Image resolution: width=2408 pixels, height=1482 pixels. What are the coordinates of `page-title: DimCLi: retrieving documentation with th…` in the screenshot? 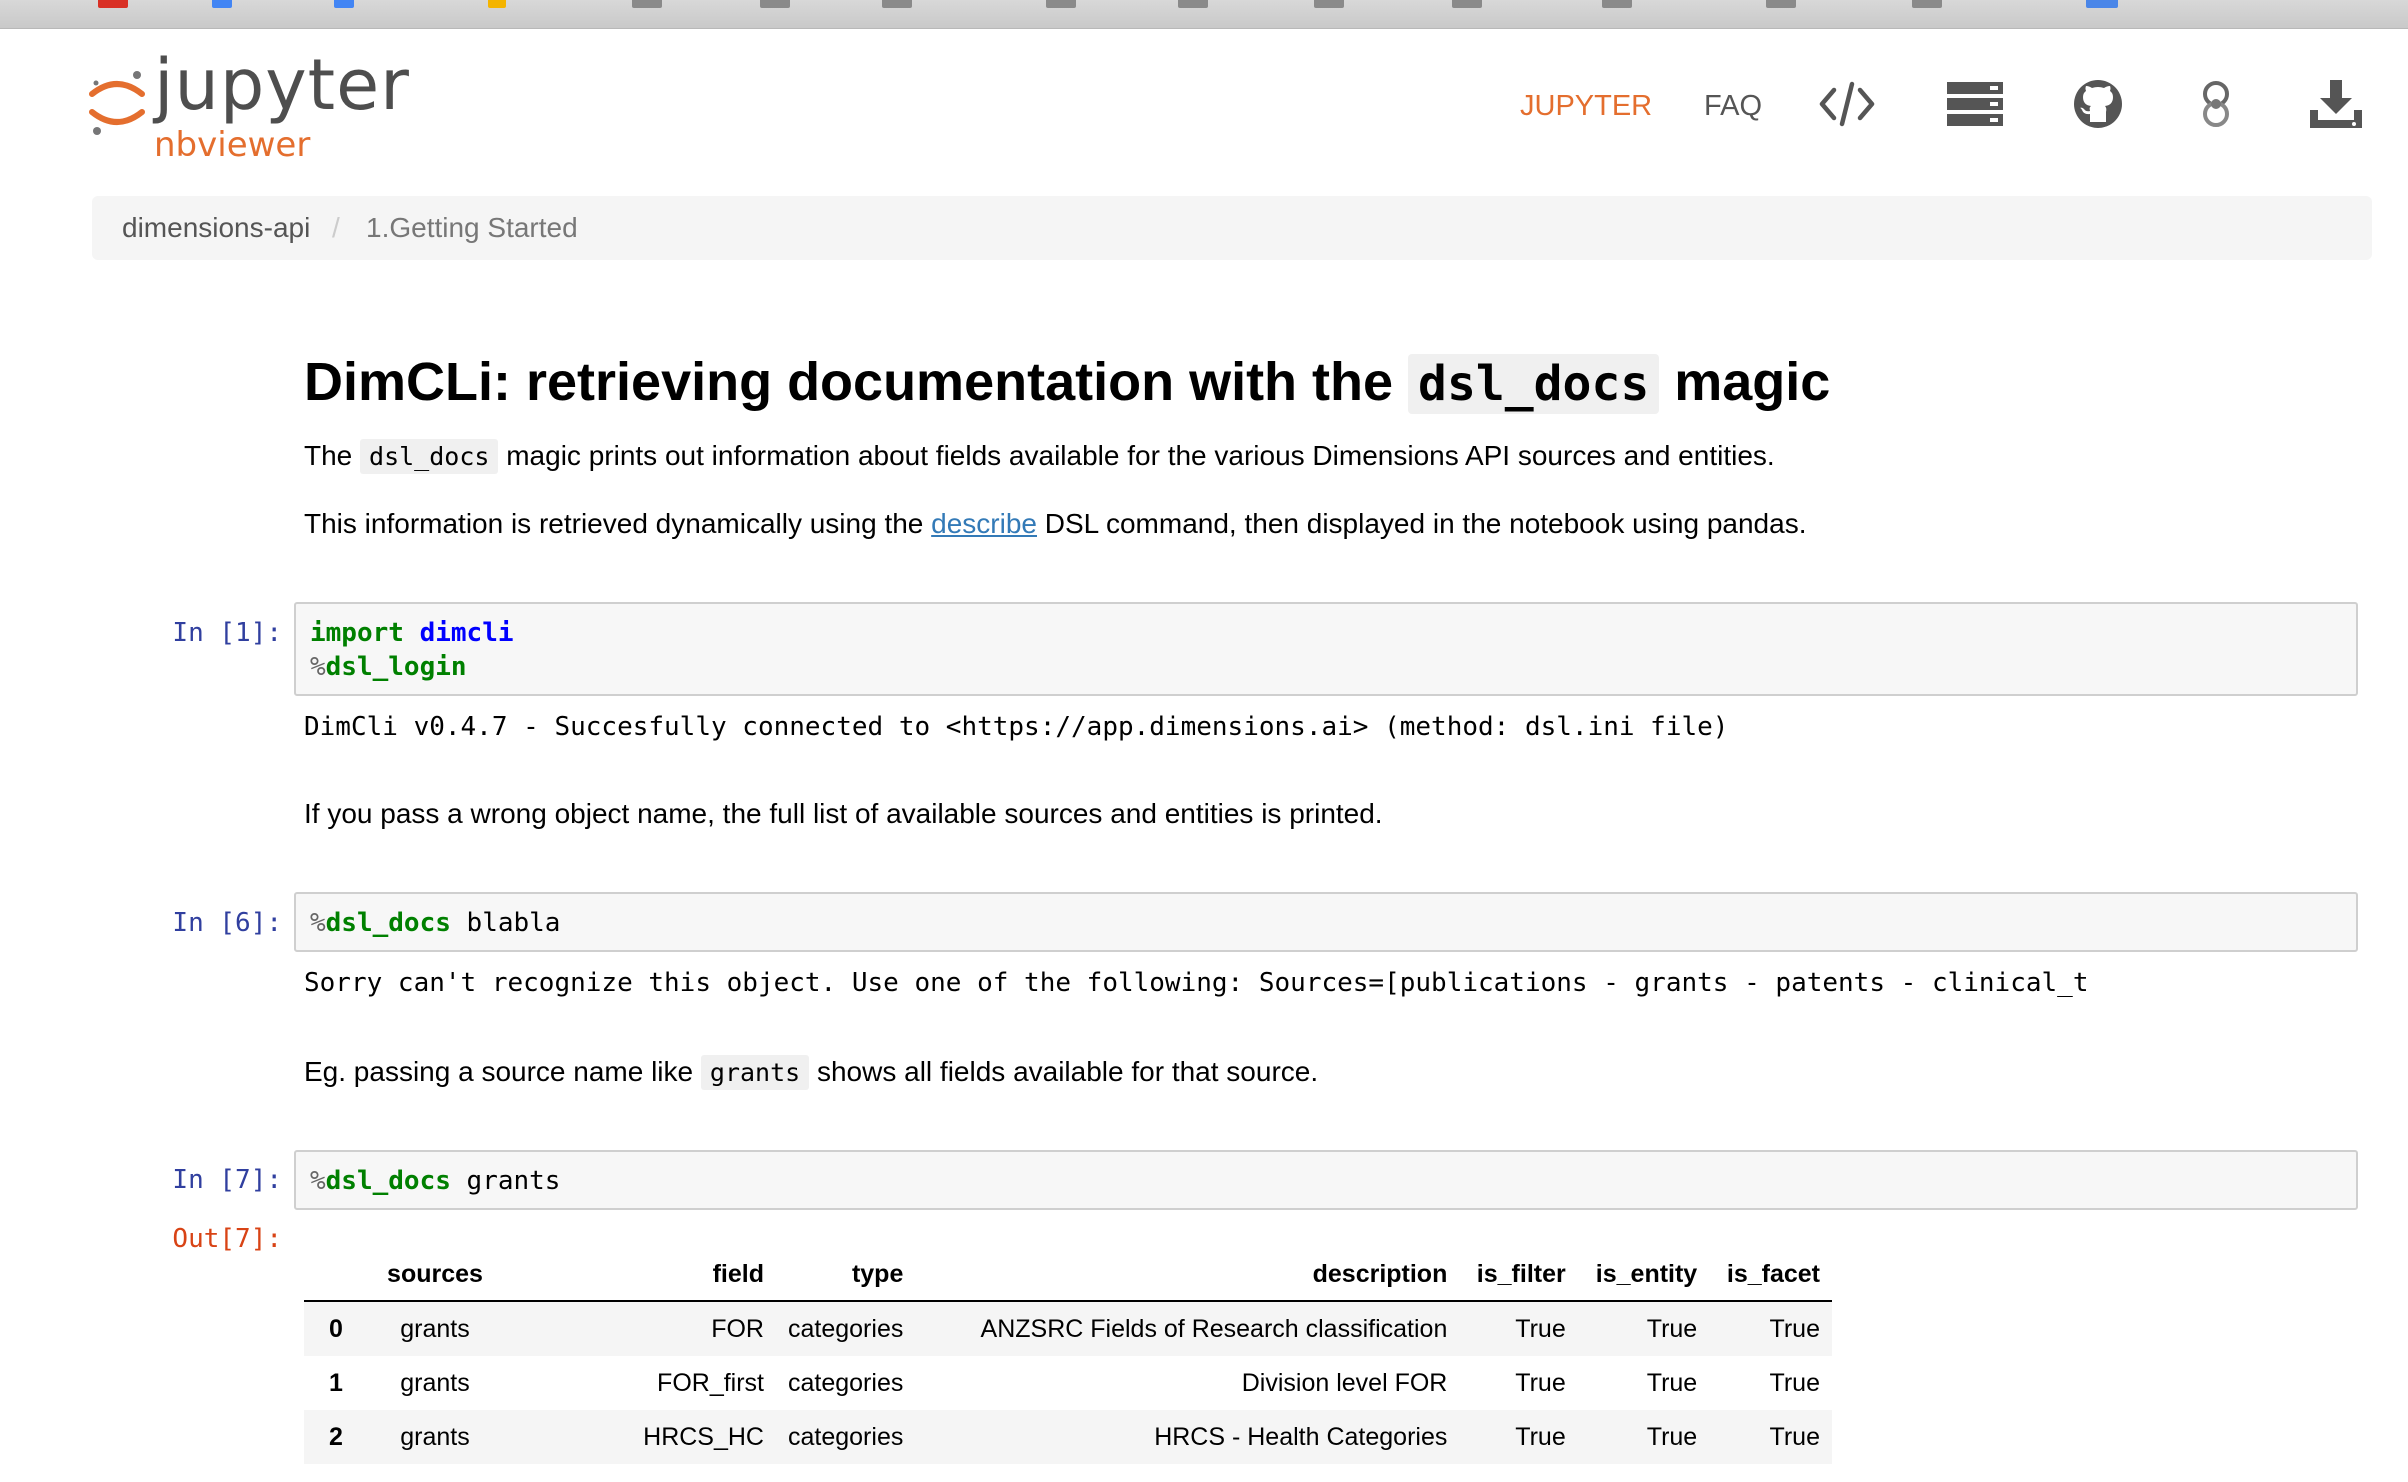 It's located at (1067, 383).